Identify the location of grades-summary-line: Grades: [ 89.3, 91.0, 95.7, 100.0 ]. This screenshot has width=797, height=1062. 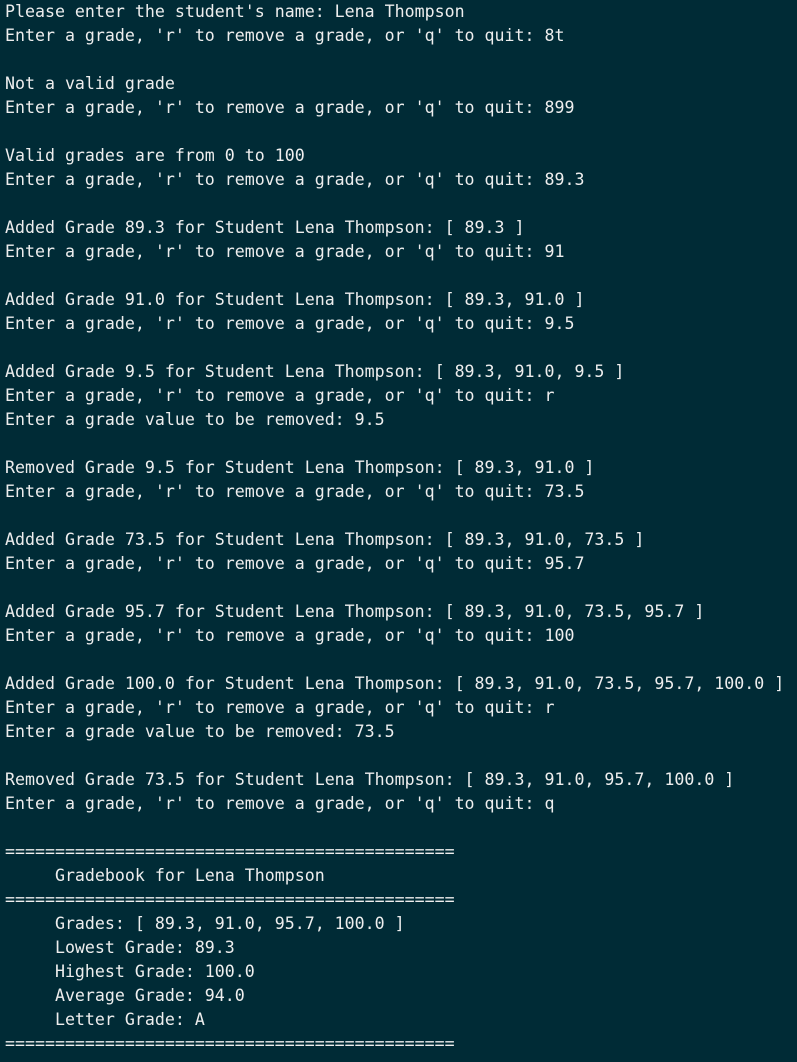
(205, 923).